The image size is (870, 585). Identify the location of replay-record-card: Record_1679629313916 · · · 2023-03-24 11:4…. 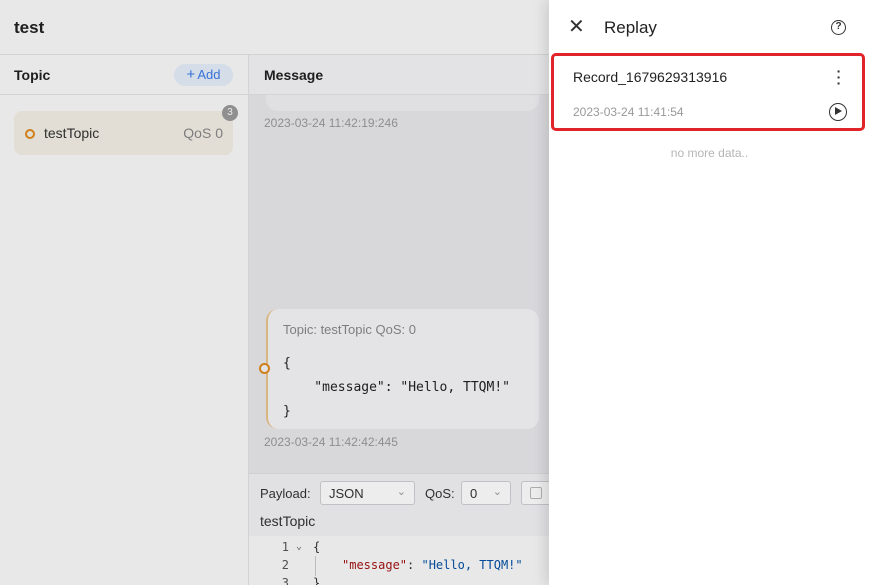
(708, 92).